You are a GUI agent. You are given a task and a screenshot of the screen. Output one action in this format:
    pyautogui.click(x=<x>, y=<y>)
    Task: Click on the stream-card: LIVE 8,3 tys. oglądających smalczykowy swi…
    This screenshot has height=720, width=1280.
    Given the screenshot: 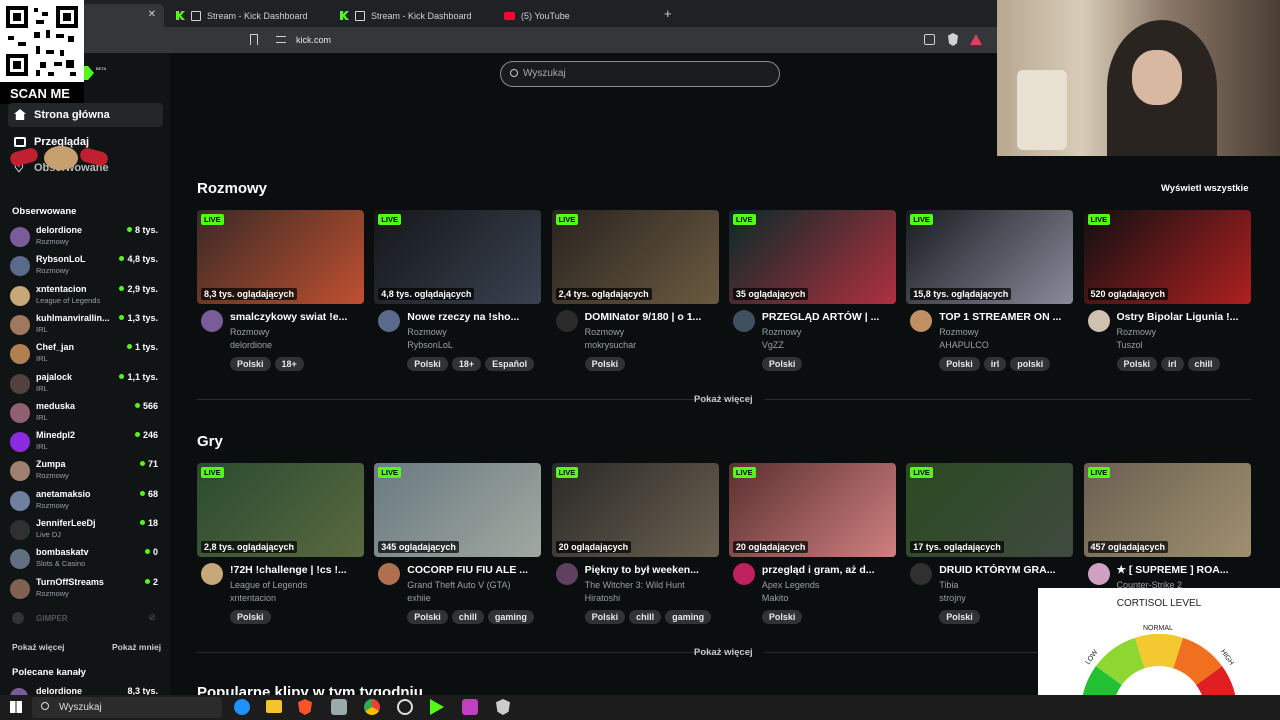 What is the action you would take?
    pyautogui.click(x=280, y=297)
    